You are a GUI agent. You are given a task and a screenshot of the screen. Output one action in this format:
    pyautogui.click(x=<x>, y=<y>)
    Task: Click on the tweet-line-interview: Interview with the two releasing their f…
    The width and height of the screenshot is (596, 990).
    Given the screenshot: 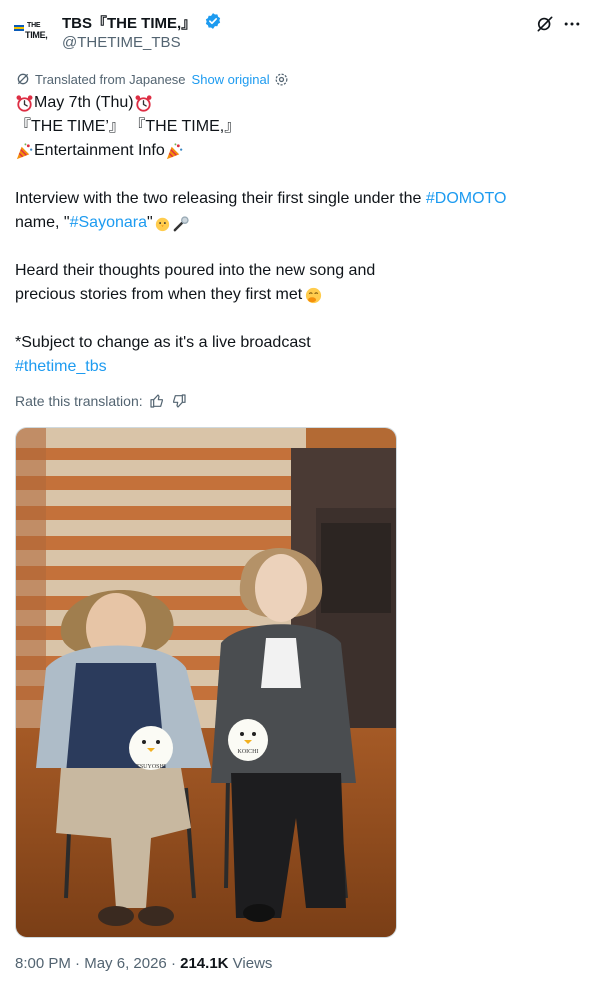 What is the action you would take?
    pyautogui.click(x=297, y=199)
    